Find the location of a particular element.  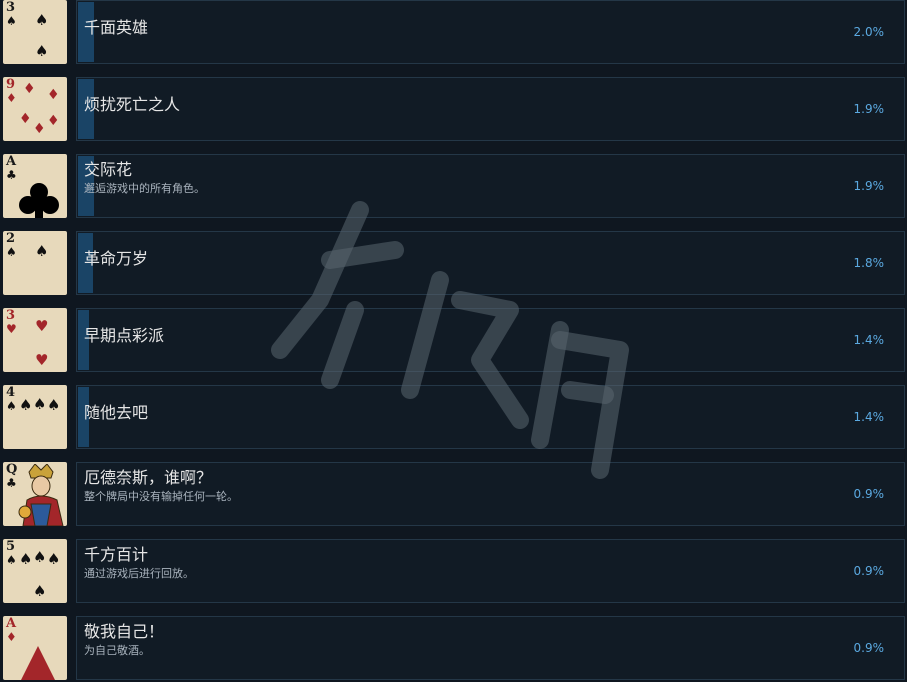

achievement-card-icon: 2 ♠ ♠ is located at coordinates (35, 263).